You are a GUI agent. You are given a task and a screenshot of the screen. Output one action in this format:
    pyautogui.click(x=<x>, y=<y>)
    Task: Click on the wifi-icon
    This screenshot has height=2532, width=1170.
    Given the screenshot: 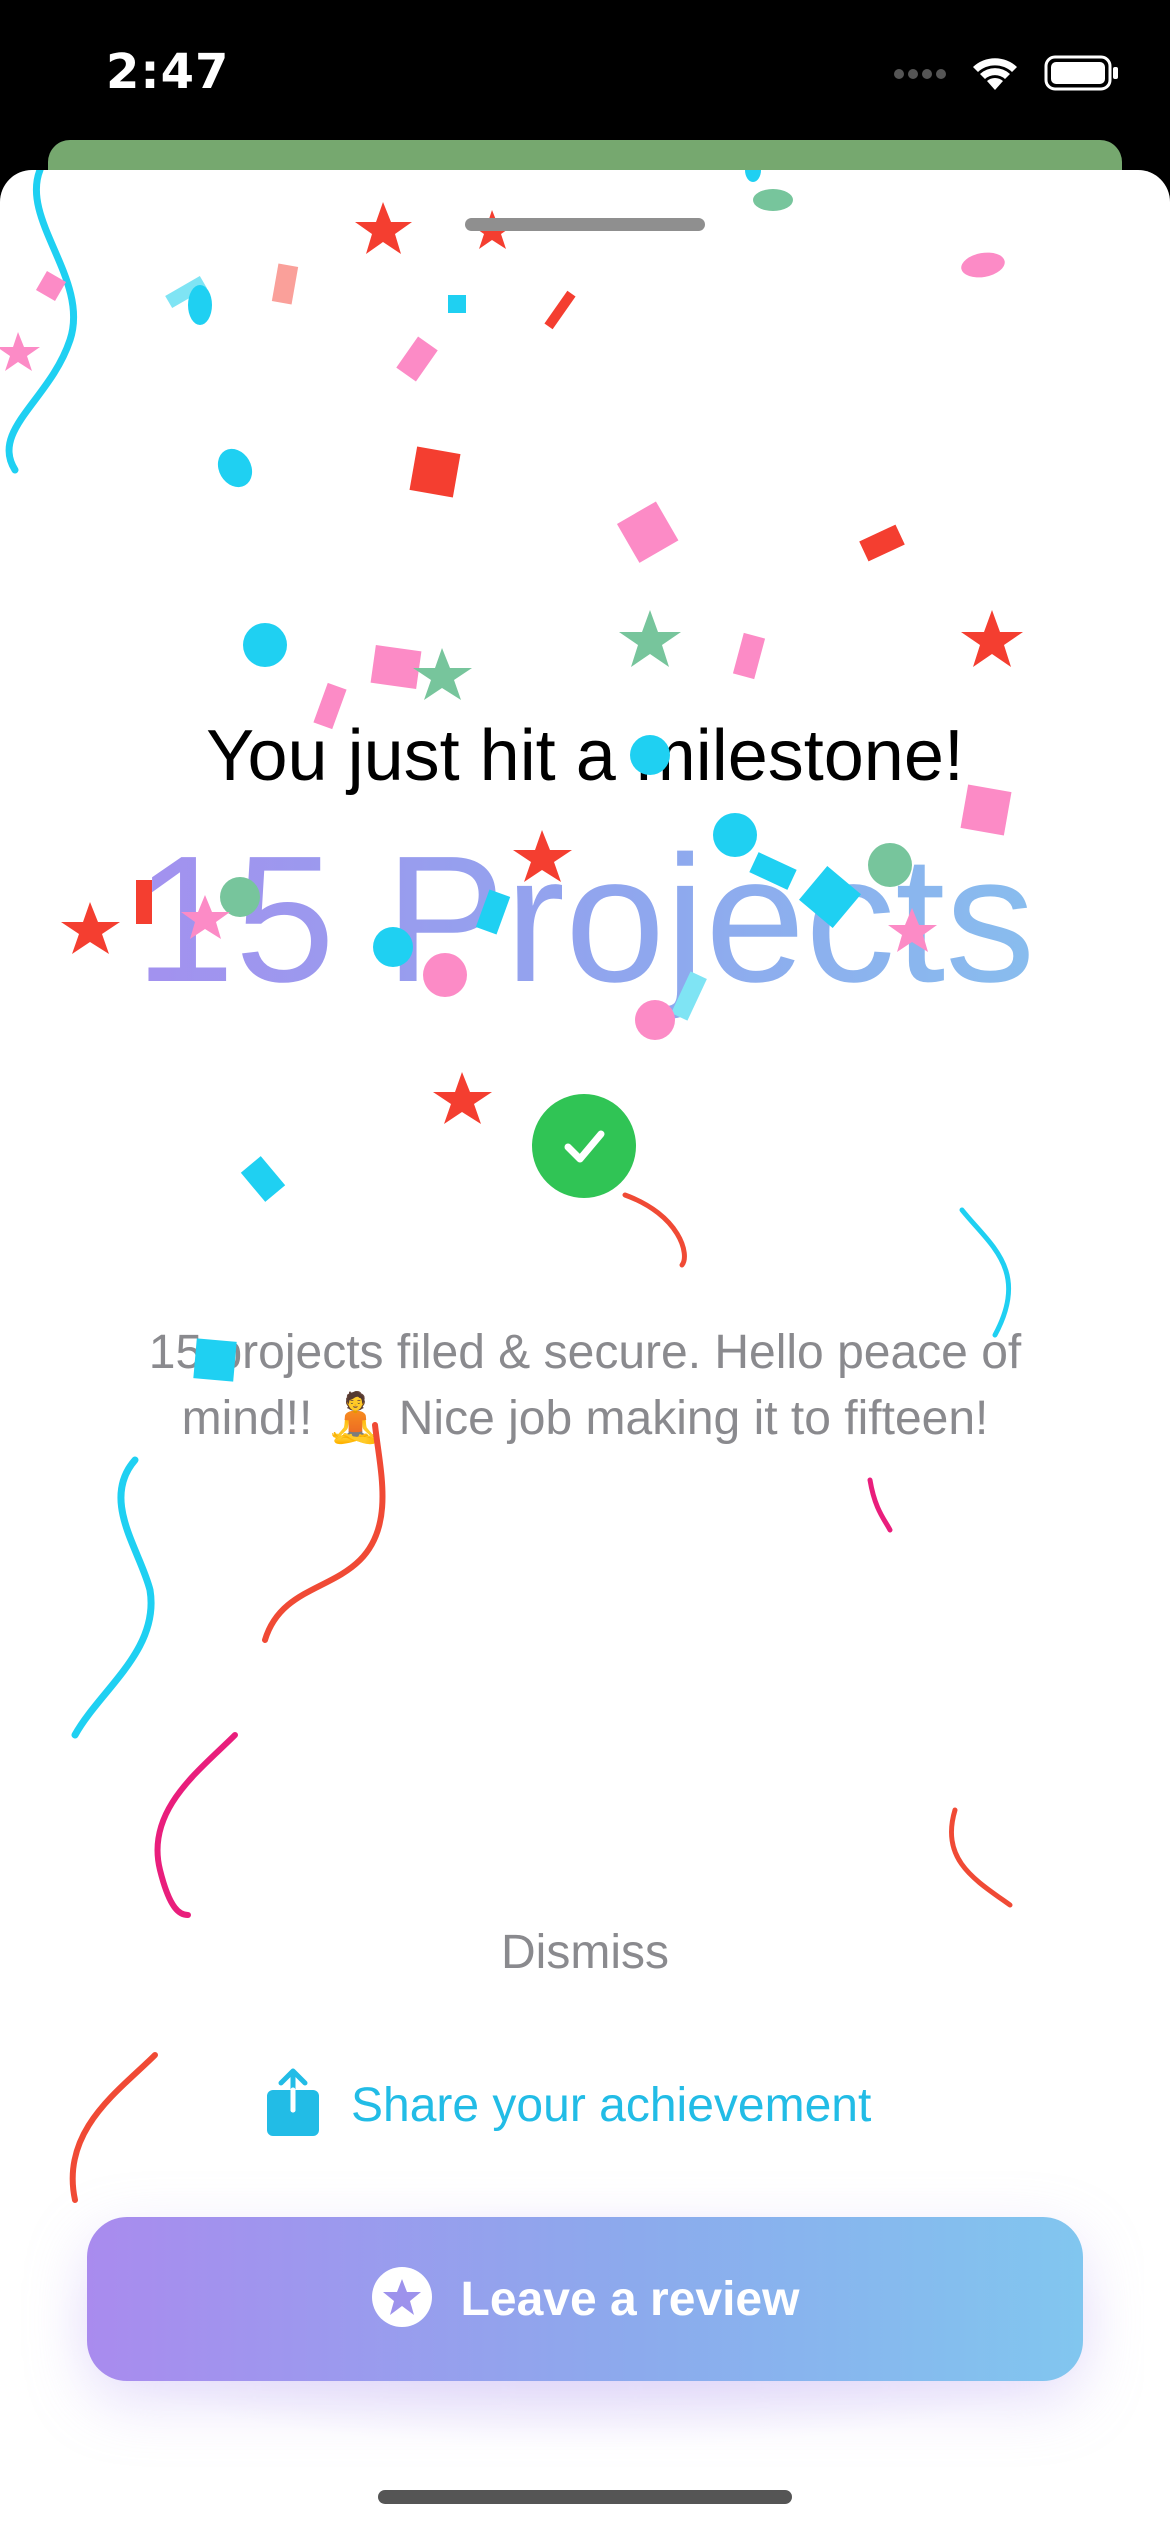 What is the action you would take?
    pyautogui.click(x=995, y=75)
    